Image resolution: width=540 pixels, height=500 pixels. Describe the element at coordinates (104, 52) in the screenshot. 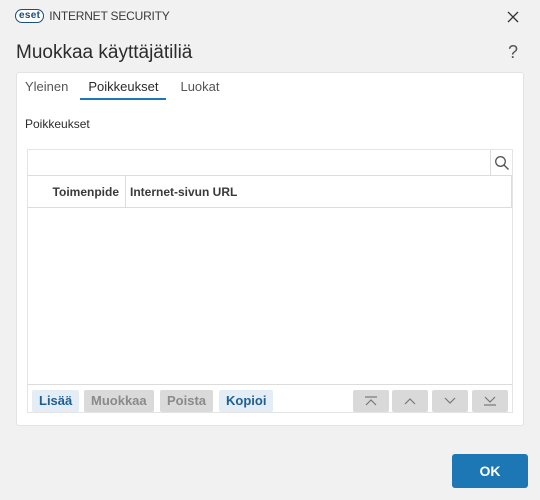

I see `dialog-title: Muokkaa käyttäjätiliä` at that location.